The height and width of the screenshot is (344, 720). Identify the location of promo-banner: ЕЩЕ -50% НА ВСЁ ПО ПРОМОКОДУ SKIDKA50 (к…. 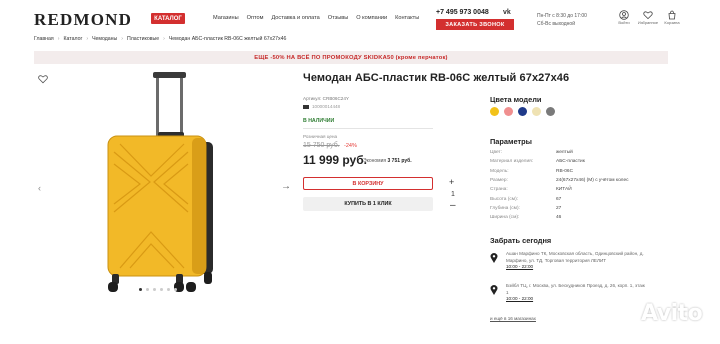
(351, 57).